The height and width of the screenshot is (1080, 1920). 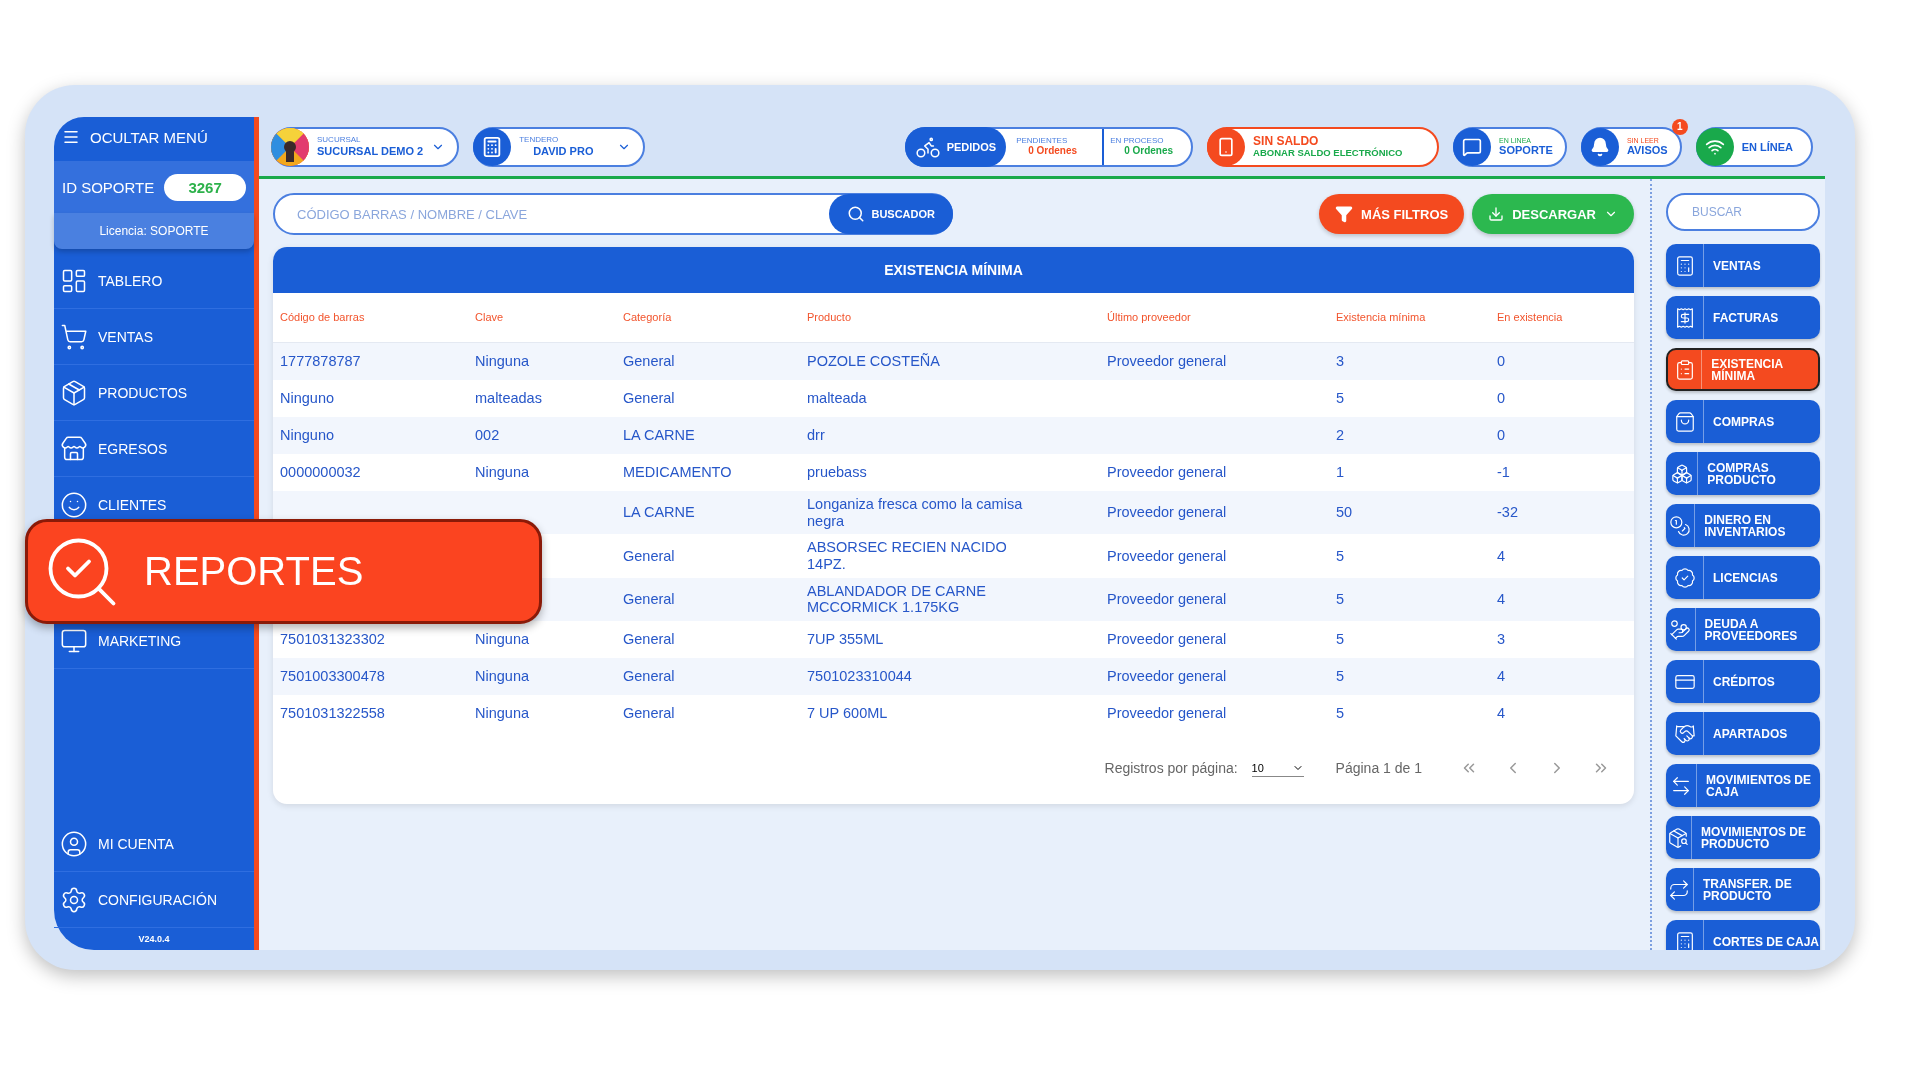 I want to click on table-cell-text: 7UP 355ML, so click(x=846, y=639).